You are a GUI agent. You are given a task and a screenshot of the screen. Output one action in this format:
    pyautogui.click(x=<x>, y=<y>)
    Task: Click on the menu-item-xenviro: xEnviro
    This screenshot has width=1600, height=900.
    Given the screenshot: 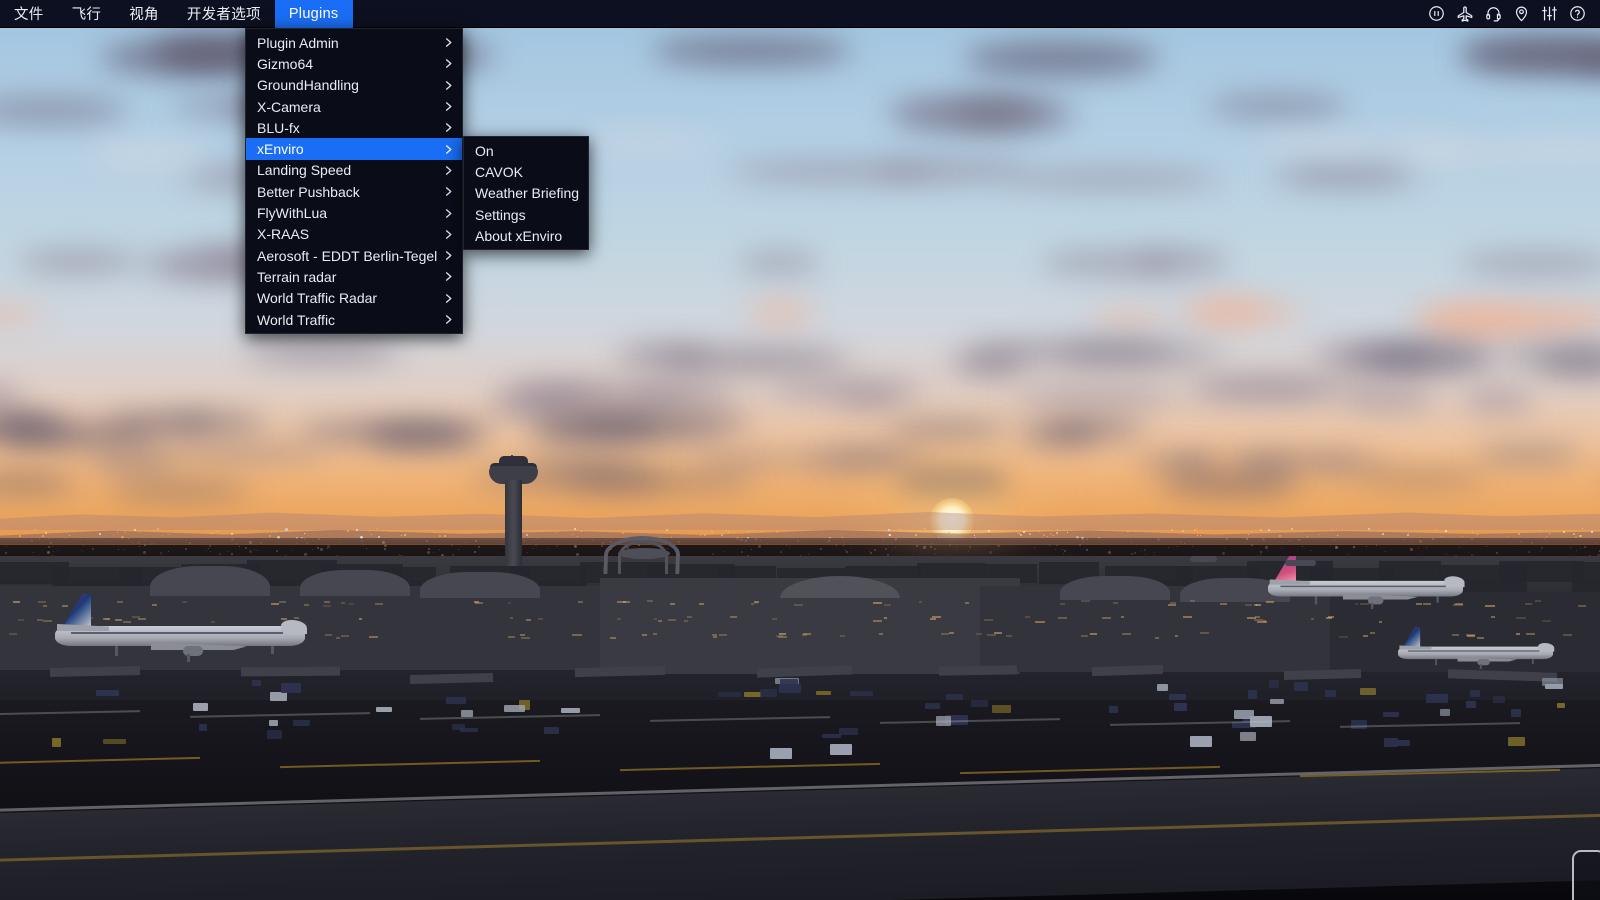 What is the action you would take?
    pyautogui.click(x=354, y=149)
    